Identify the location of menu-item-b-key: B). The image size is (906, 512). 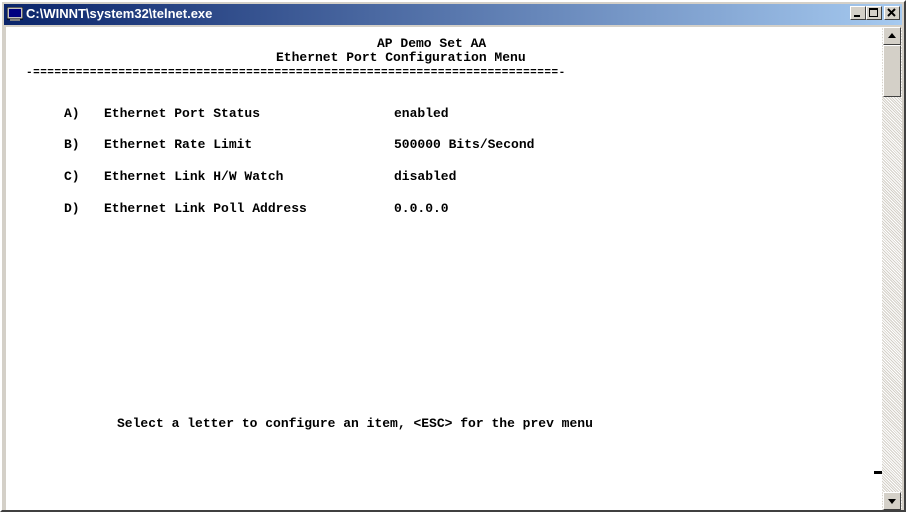
(72, 145).